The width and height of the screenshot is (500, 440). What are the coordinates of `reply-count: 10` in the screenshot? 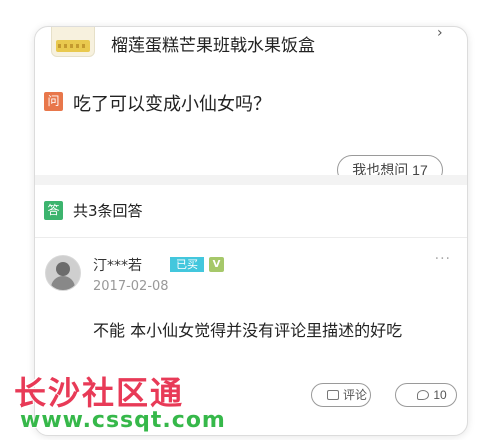 It's located at (440, 395).